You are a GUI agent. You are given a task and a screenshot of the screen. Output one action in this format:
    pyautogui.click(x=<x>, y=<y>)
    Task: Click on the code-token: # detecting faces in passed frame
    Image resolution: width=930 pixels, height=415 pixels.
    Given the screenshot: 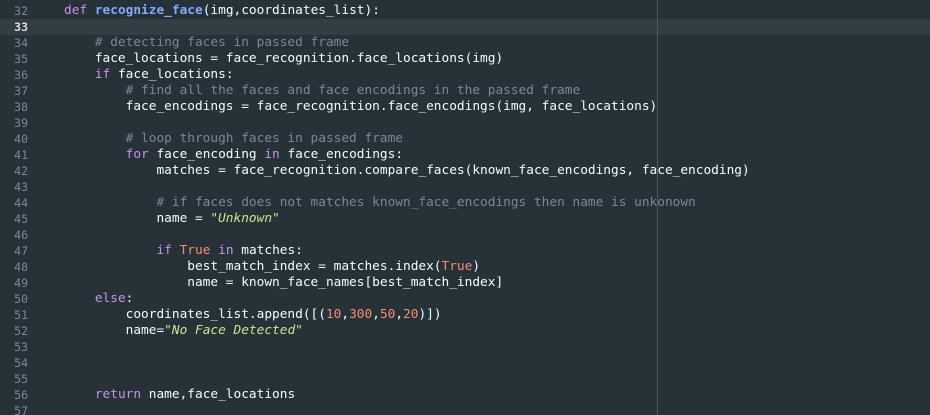 What is the action you would take?
    pyautogui.click(x=207, y=42)
    